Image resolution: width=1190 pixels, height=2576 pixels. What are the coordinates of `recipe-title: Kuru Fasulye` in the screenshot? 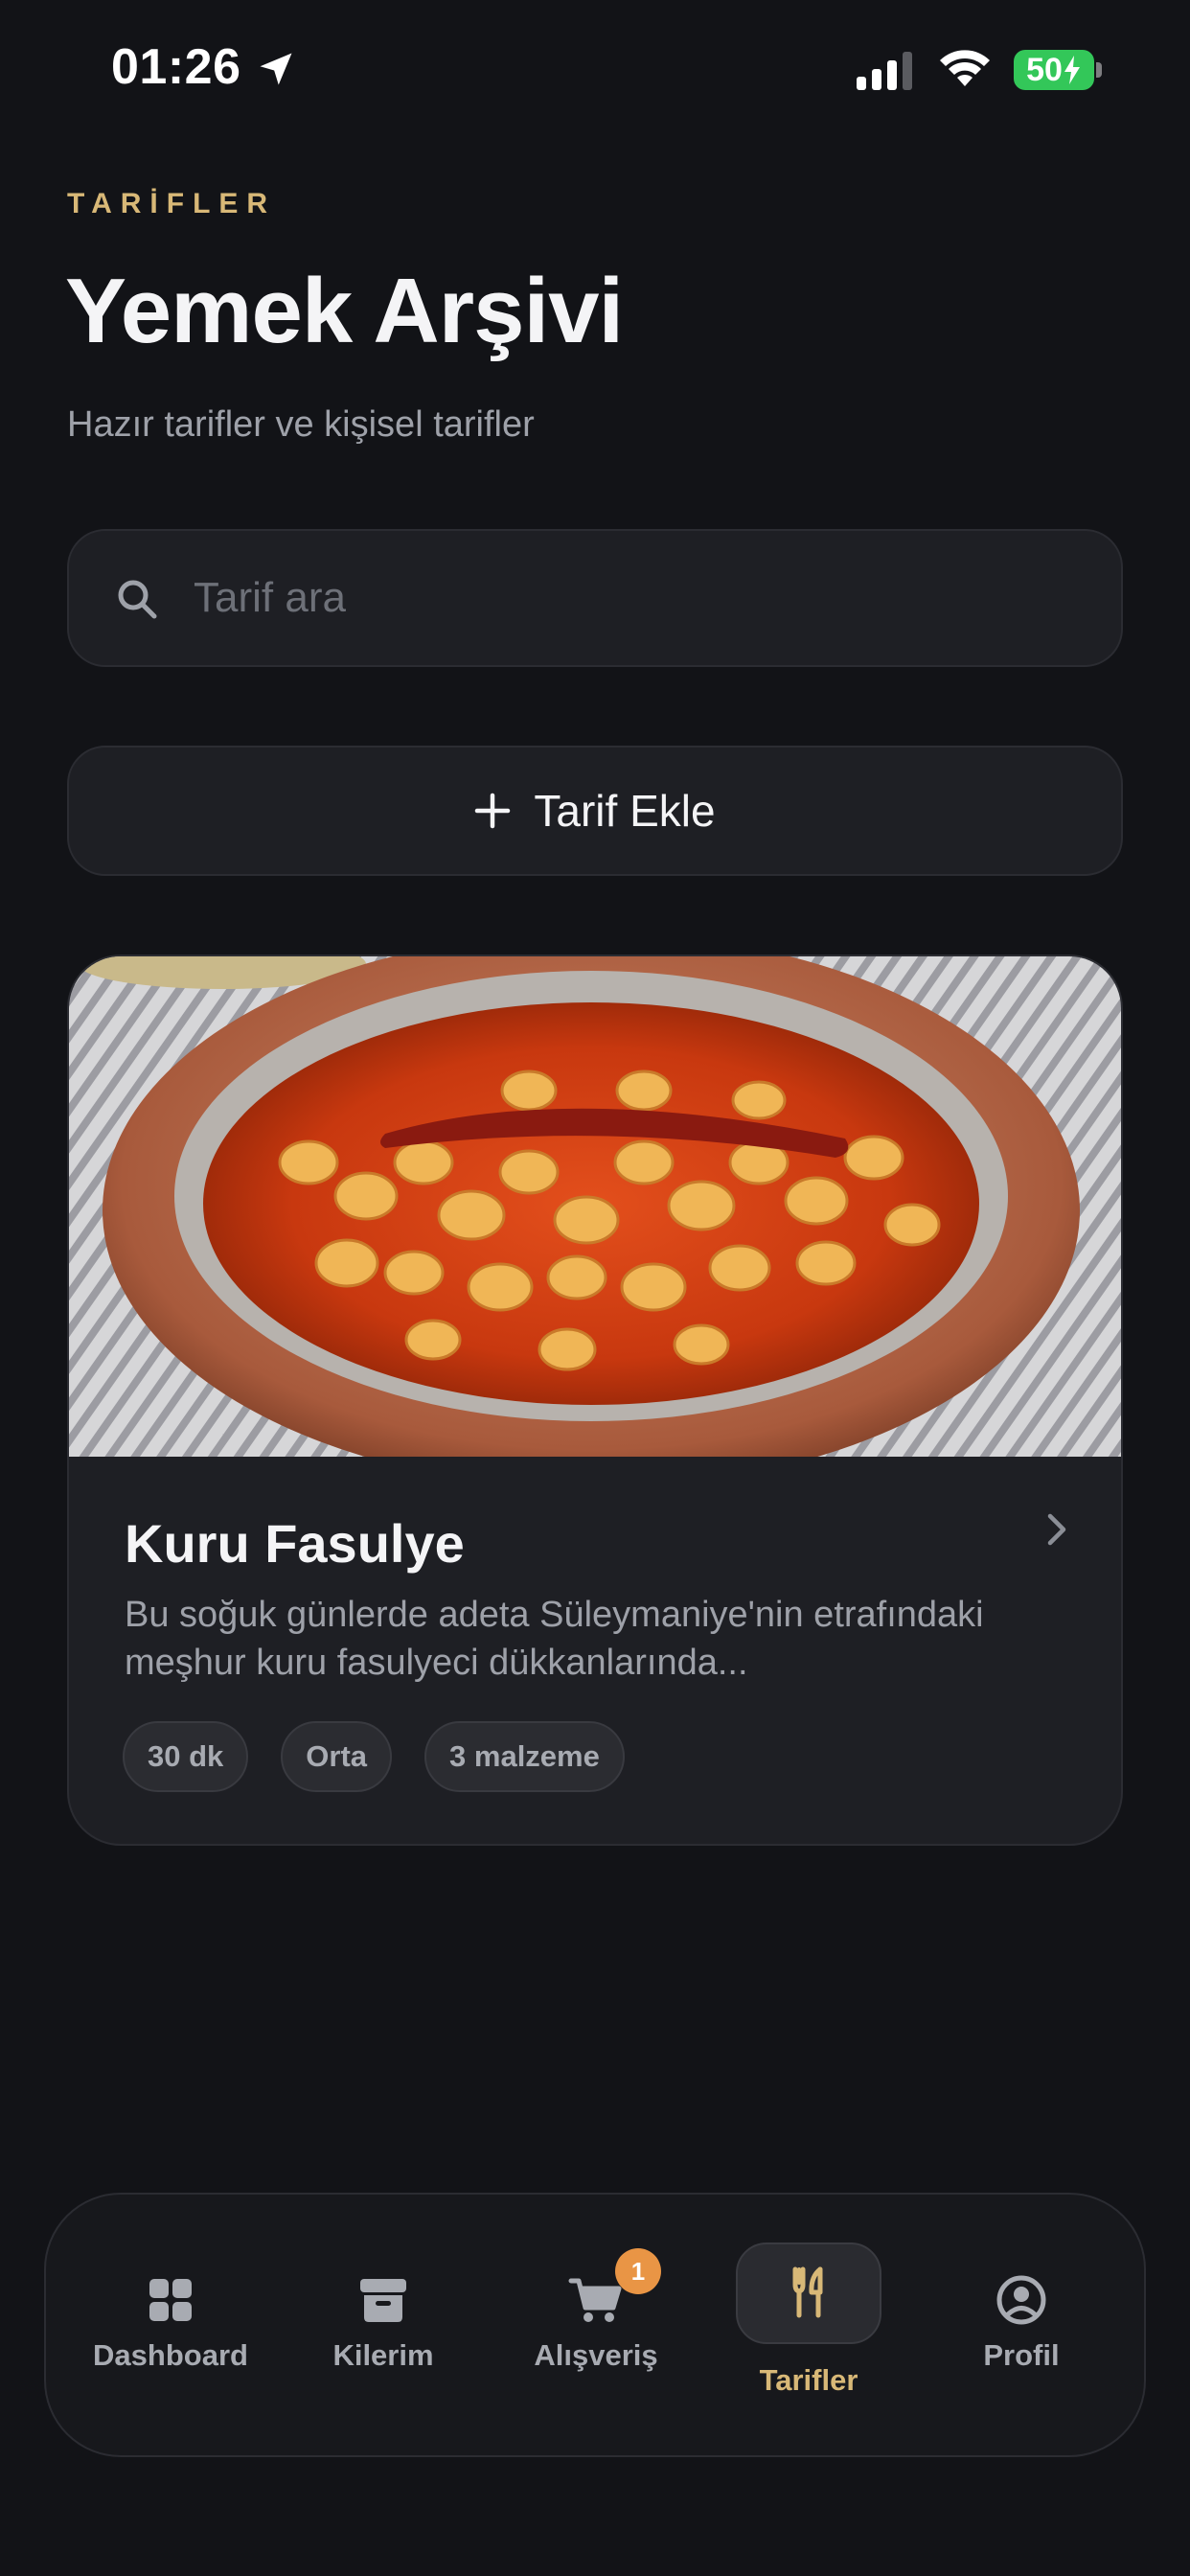 It's located at (295, 1543).